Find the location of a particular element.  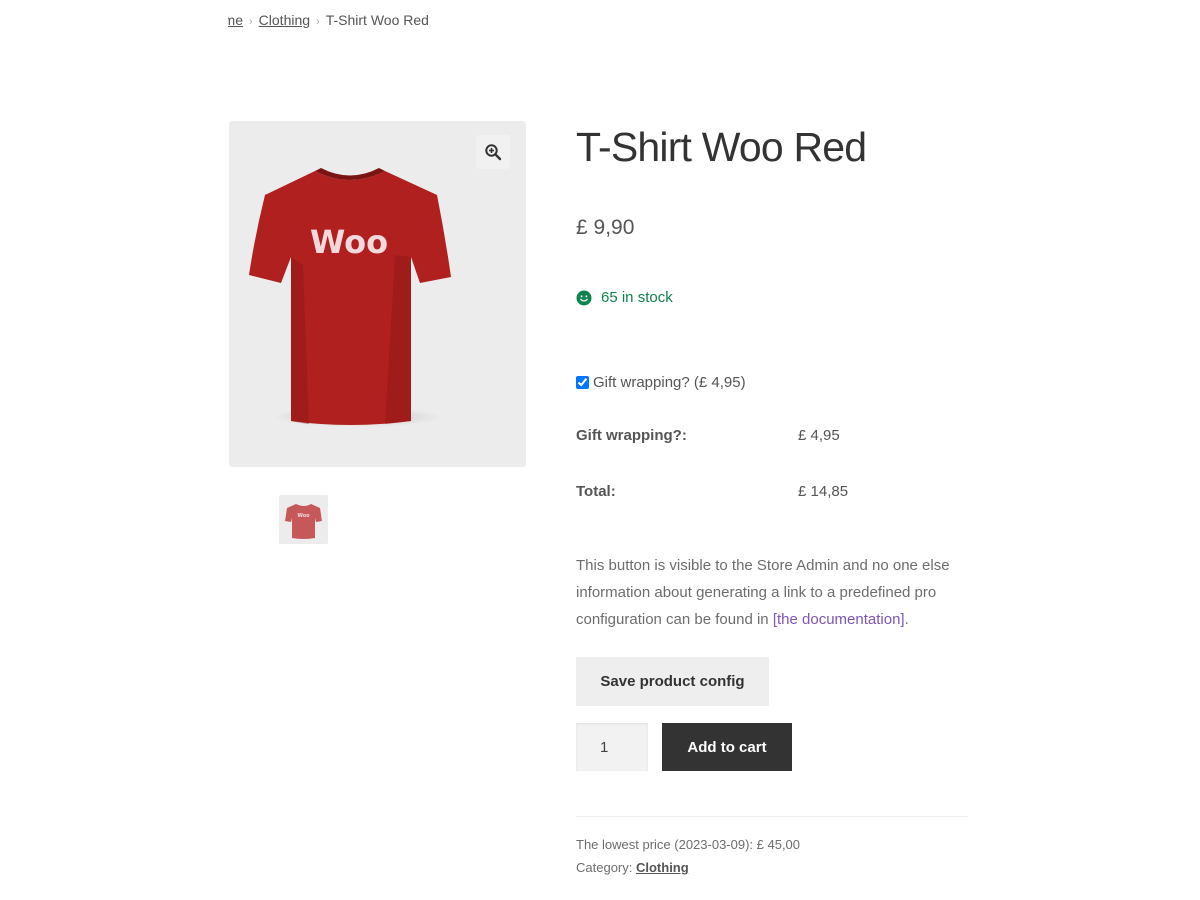

breadcrumb-category-link: Clothing is located at coordinates (284, 20).